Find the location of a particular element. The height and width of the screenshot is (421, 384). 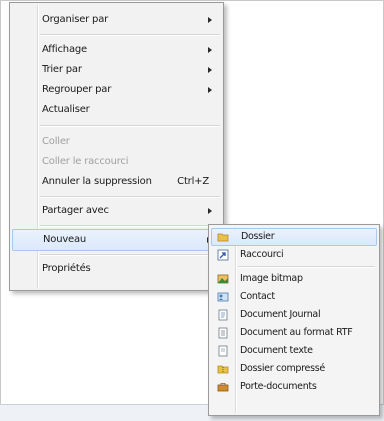

submenu-item-label: Dossier is located at coordinates (258, 236).